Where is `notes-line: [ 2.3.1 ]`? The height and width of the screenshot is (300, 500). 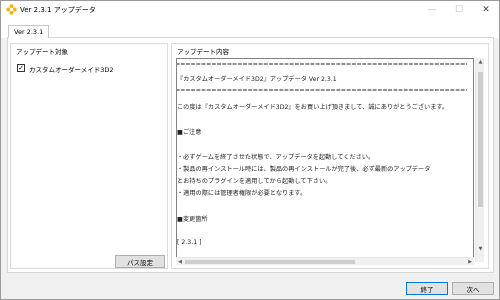
notes-line: [ 2.3.1 ] is located at coordinates (189, 242).